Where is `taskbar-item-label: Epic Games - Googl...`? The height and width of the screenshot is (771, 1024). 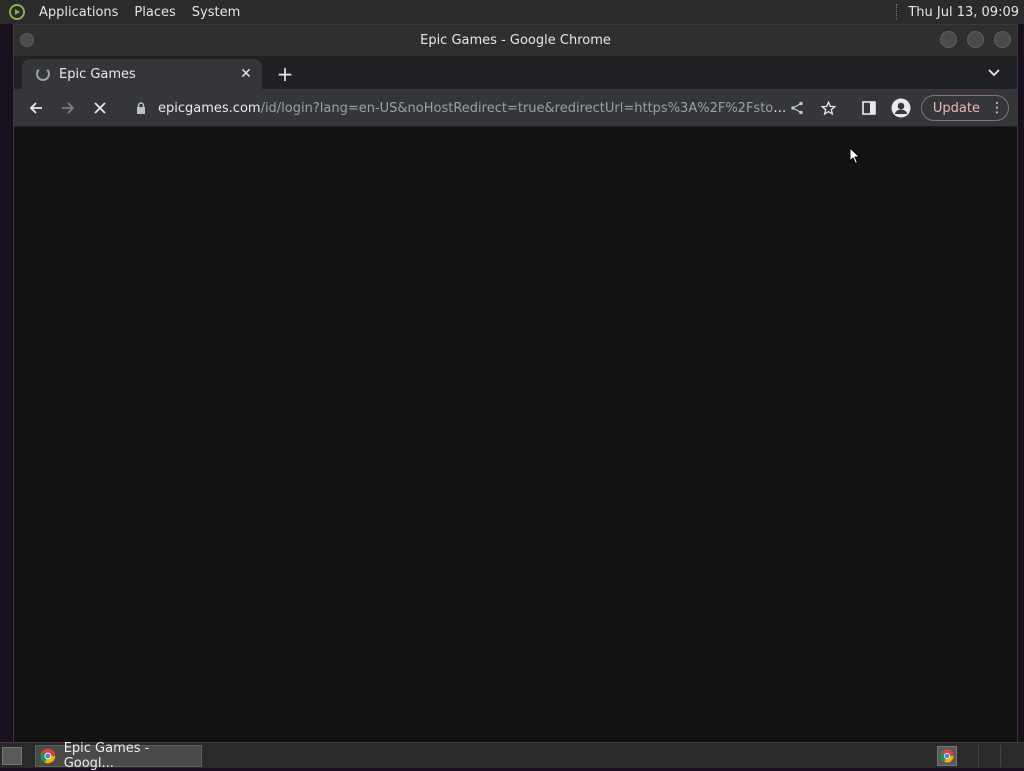
taskbar-item-label: Epic Games - Googl... is located at coordinates (106, 756).